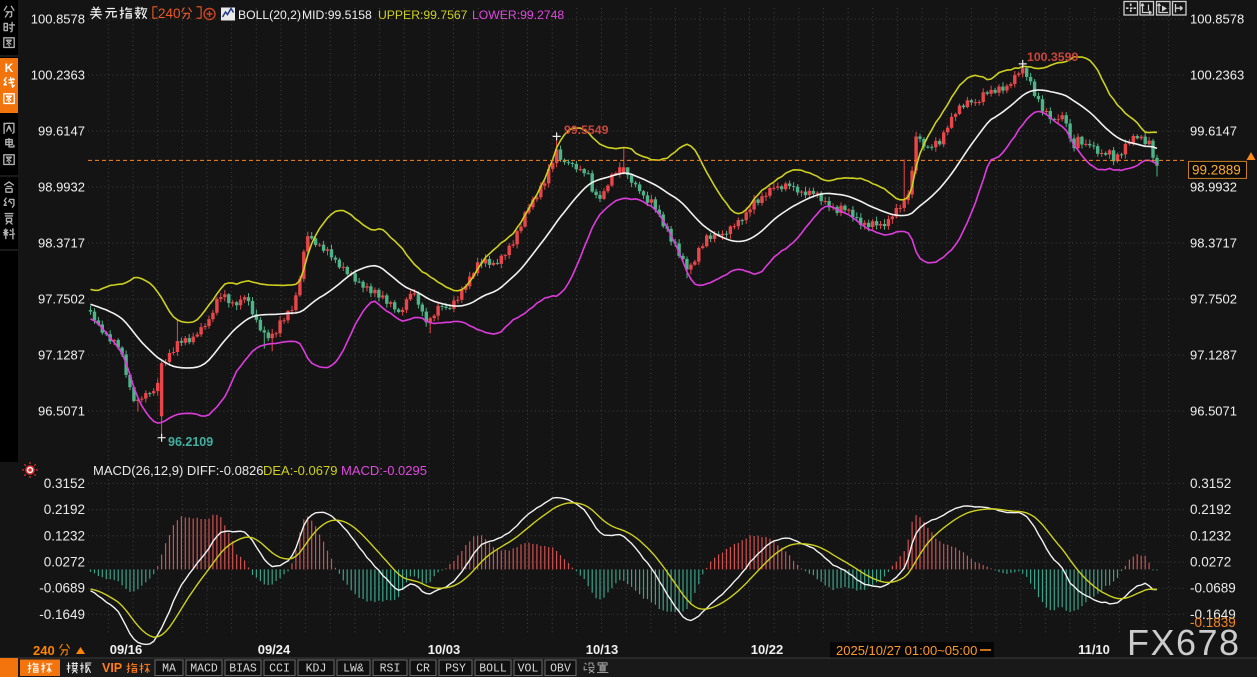  Describe the element at coordinates (560, 669) in the screenshot. I see `svg-text: OBV` at that location.